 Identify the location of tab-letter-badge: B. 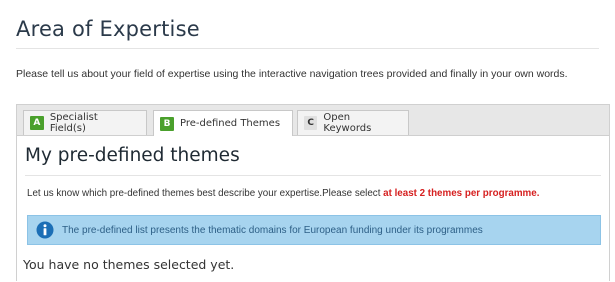
(167, 123).